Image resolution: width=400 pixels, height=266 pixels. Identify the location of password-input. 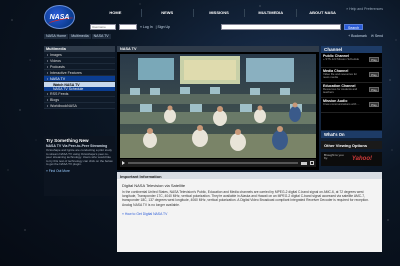
(128, 26).